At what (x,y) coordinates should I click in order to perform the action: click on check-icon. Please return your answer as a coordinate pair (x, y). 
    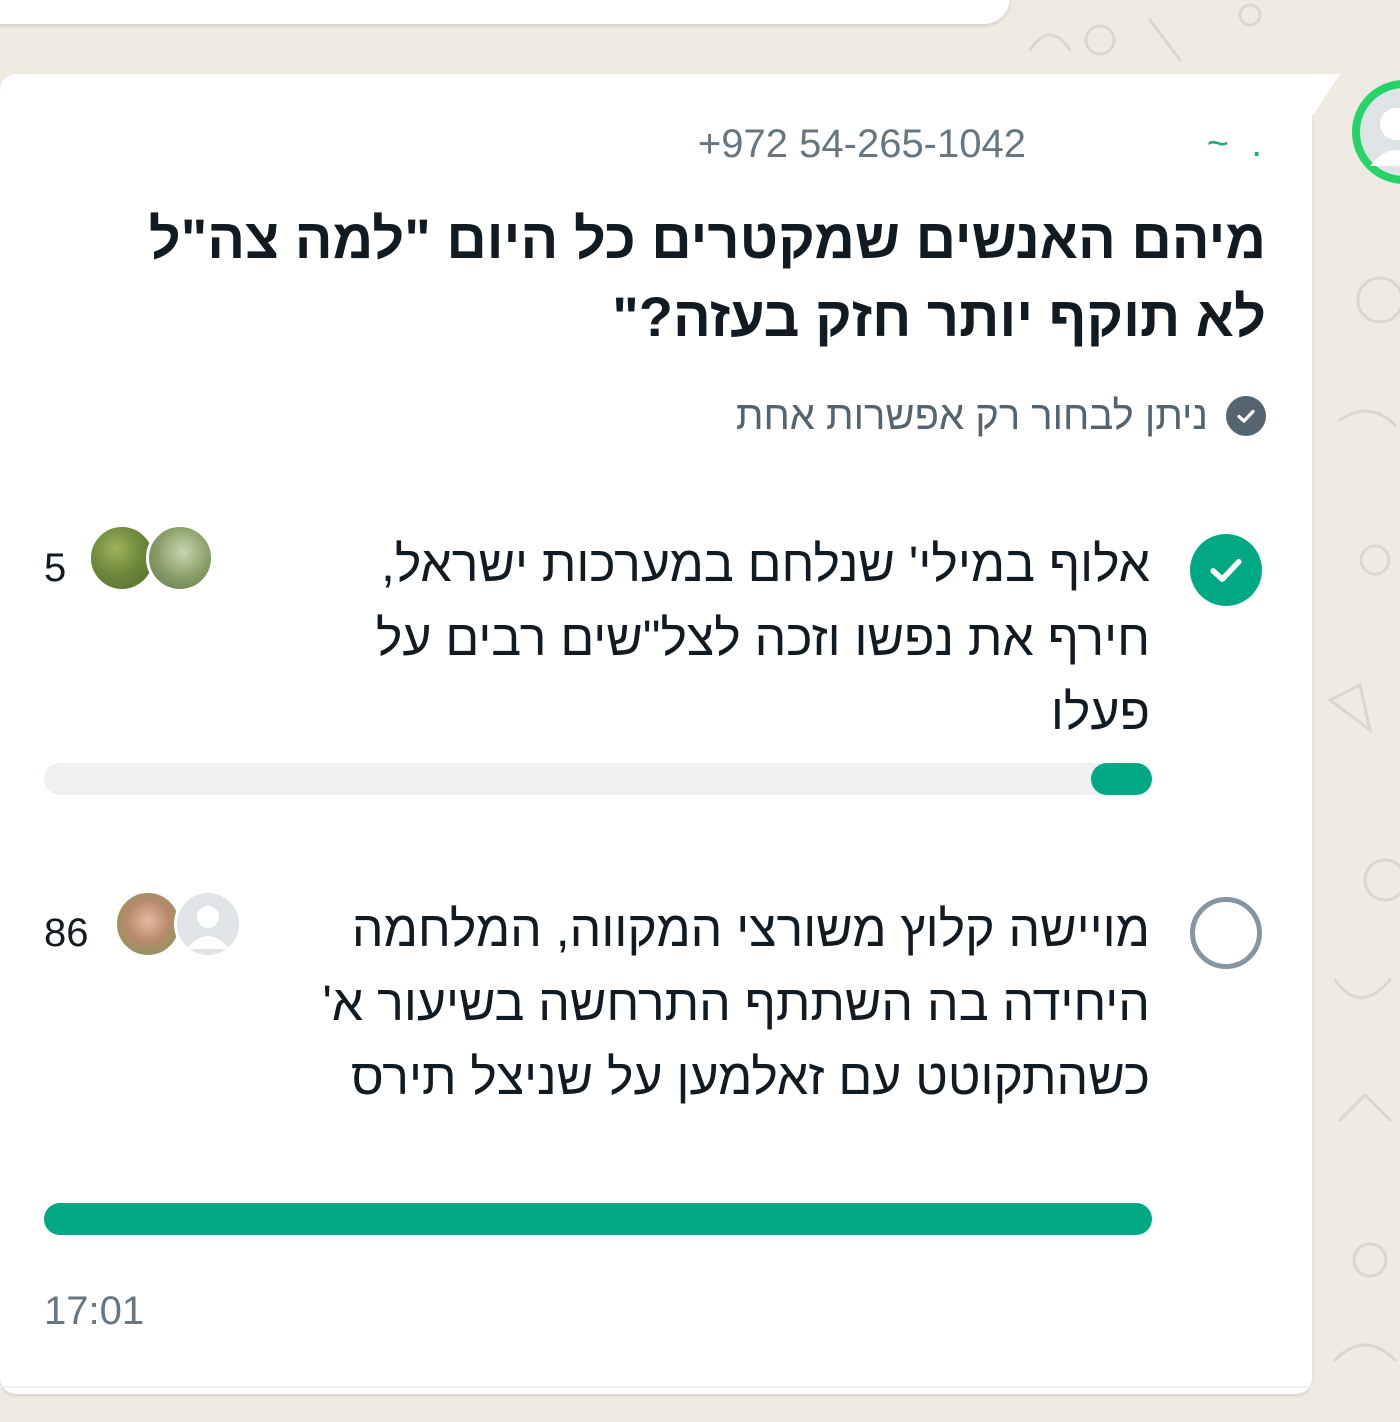
    Looking at the image, I should click on (1226, 570).